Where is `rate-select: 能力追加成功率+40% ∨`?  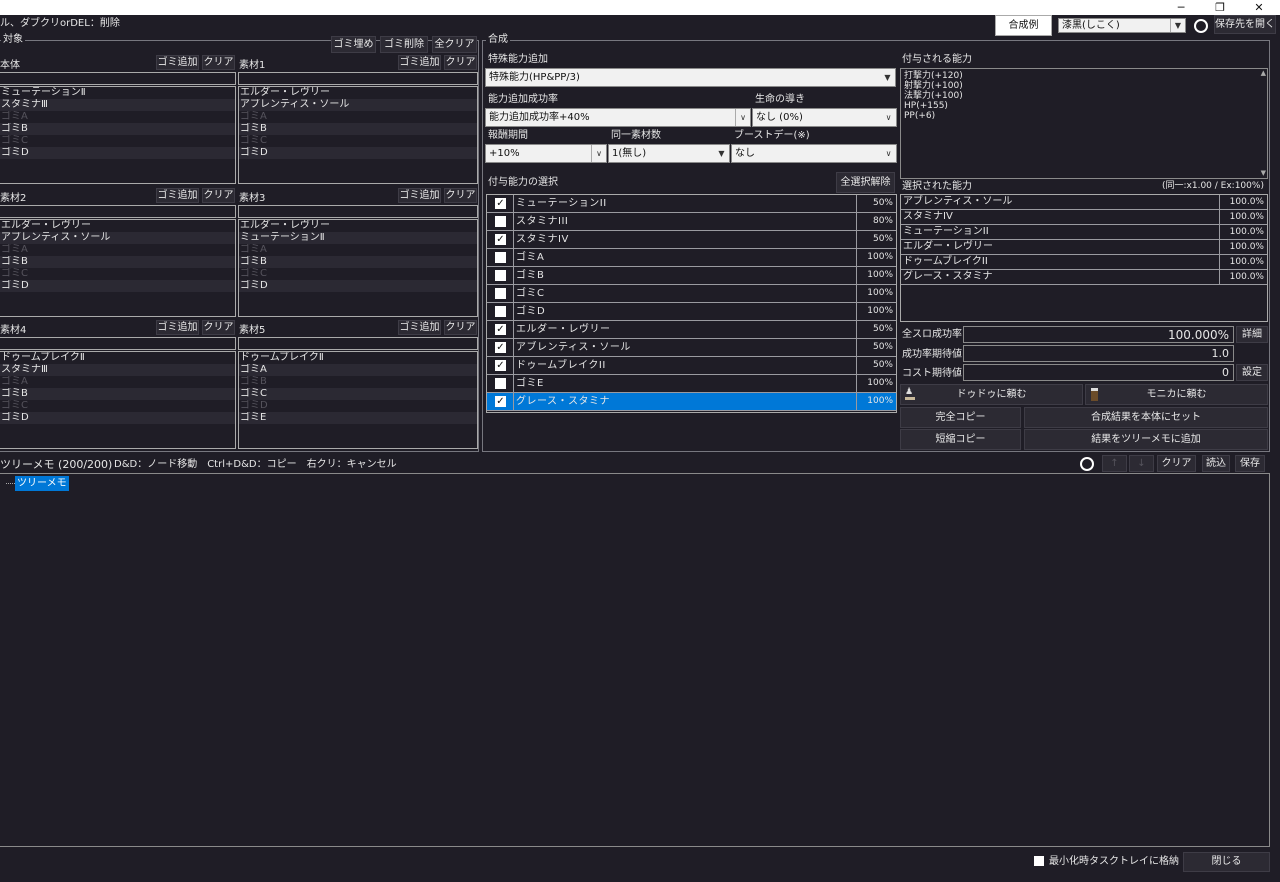
rate-select: 能力追加成功率+40% ∨ is located at coordinates (618, 117).